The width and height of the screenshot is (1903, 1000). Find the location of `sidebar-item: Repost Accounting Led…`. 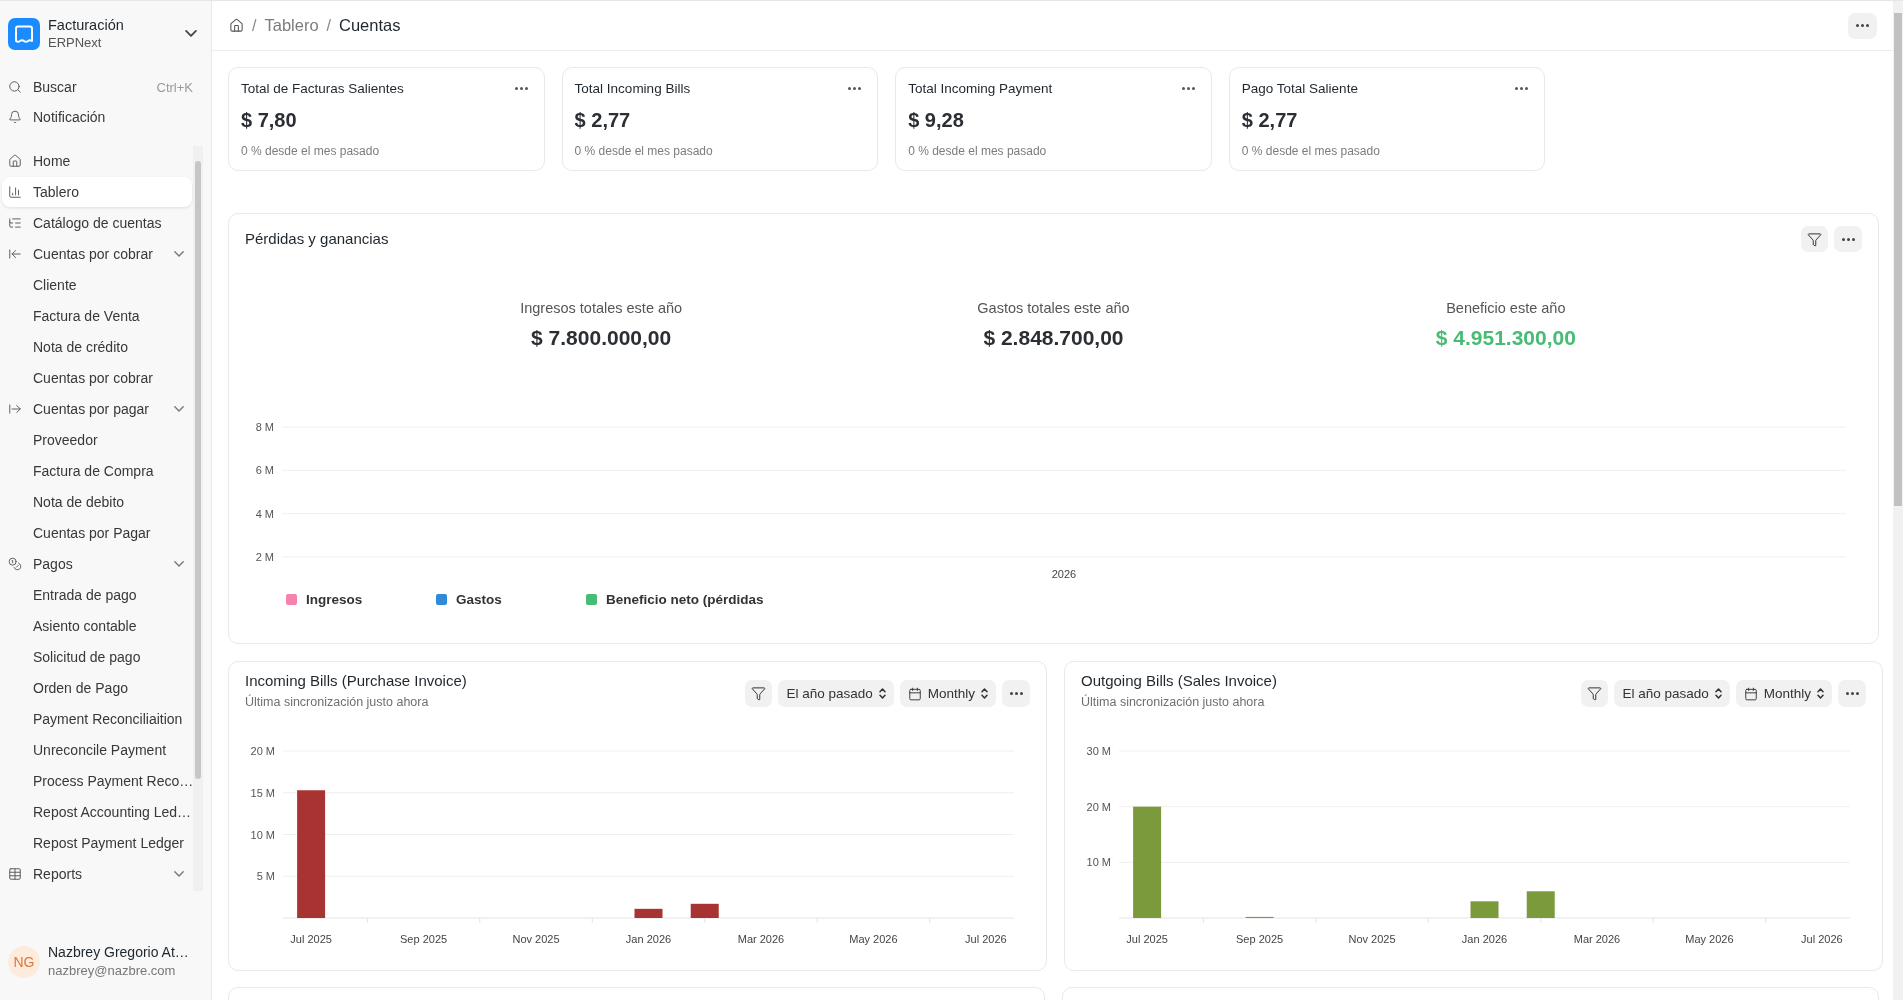

sidebar-item: Repost Accounting Led… is located at coordinates (97, 812).